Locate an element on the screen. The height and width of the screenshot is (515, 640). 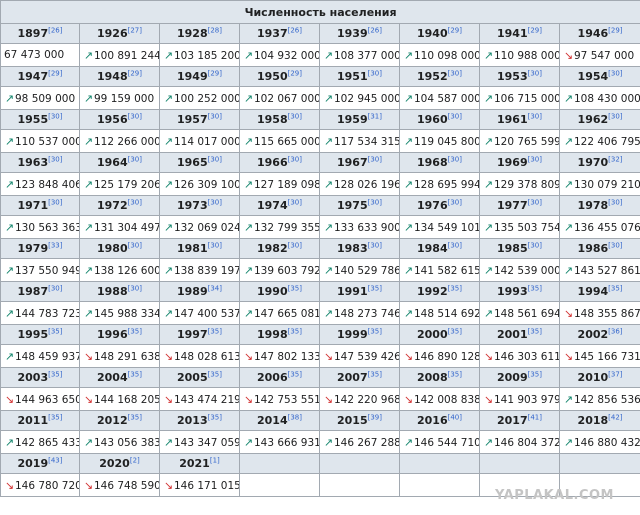
citation-link: [32] is located at coordinates (615, 159).